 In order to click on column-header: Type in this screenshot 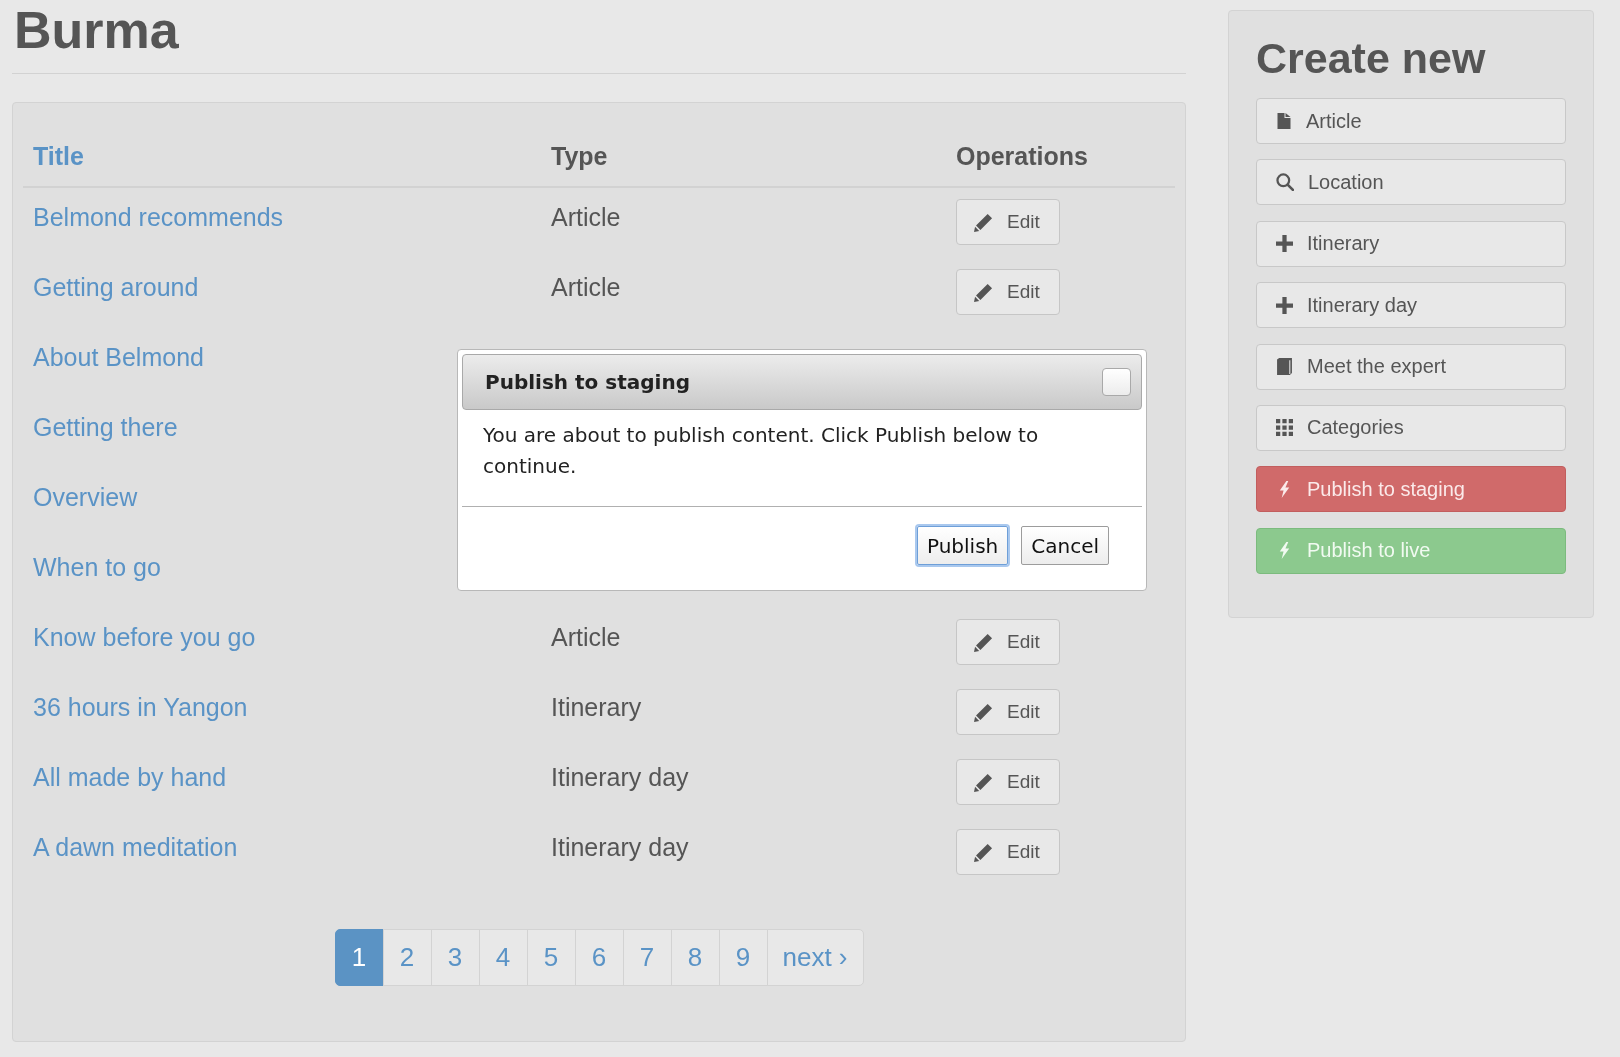, I will do `click(579, 156)`.